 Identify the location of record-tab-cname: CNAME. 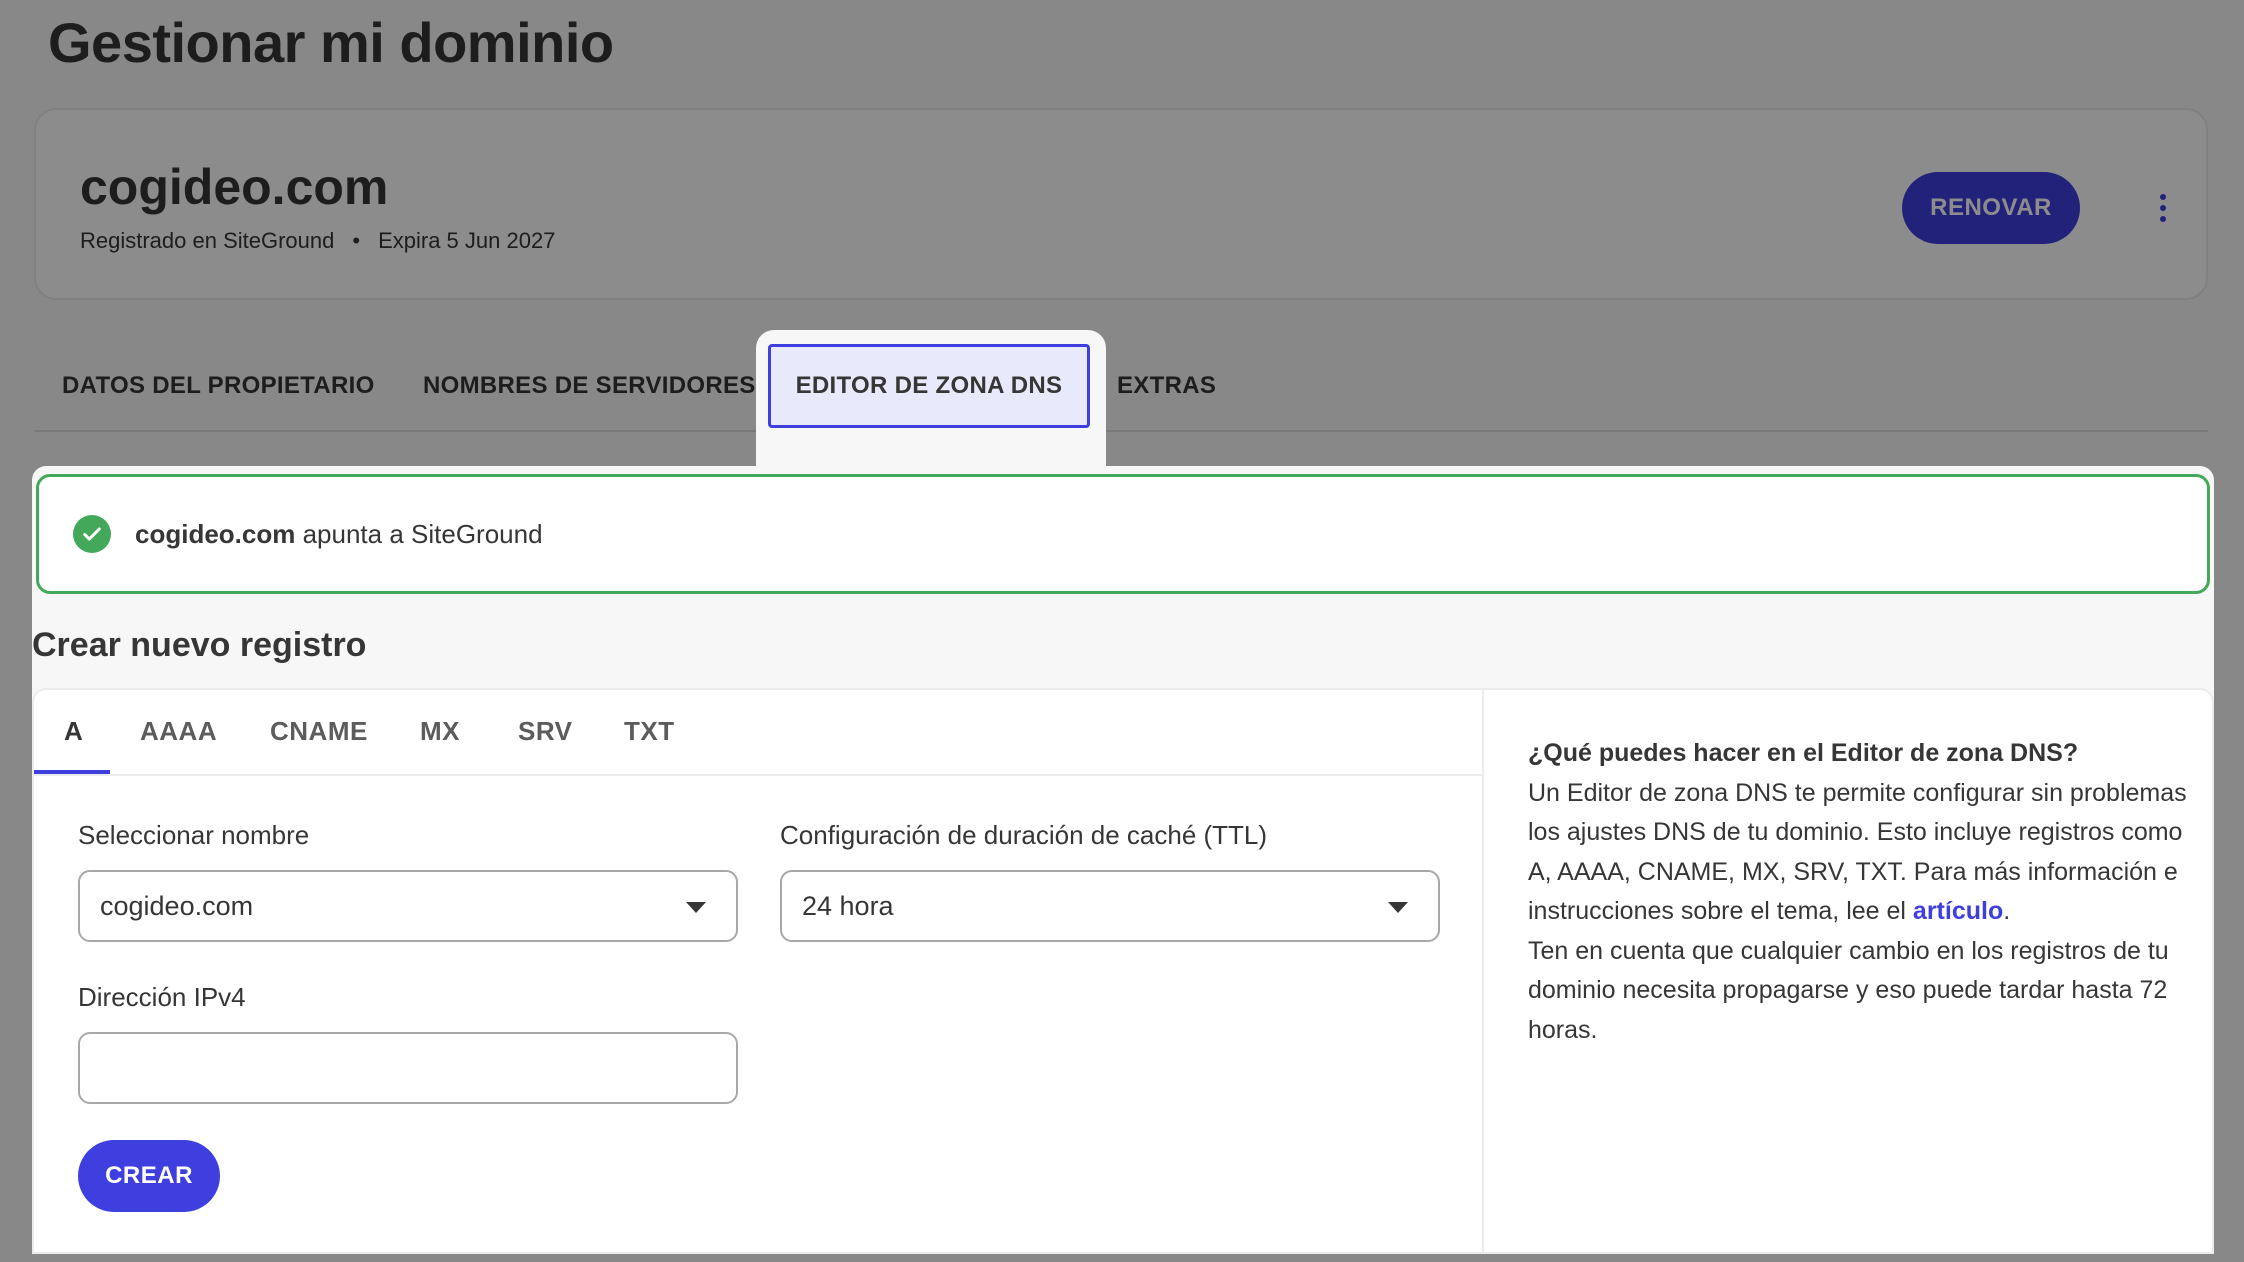
(319, 731).